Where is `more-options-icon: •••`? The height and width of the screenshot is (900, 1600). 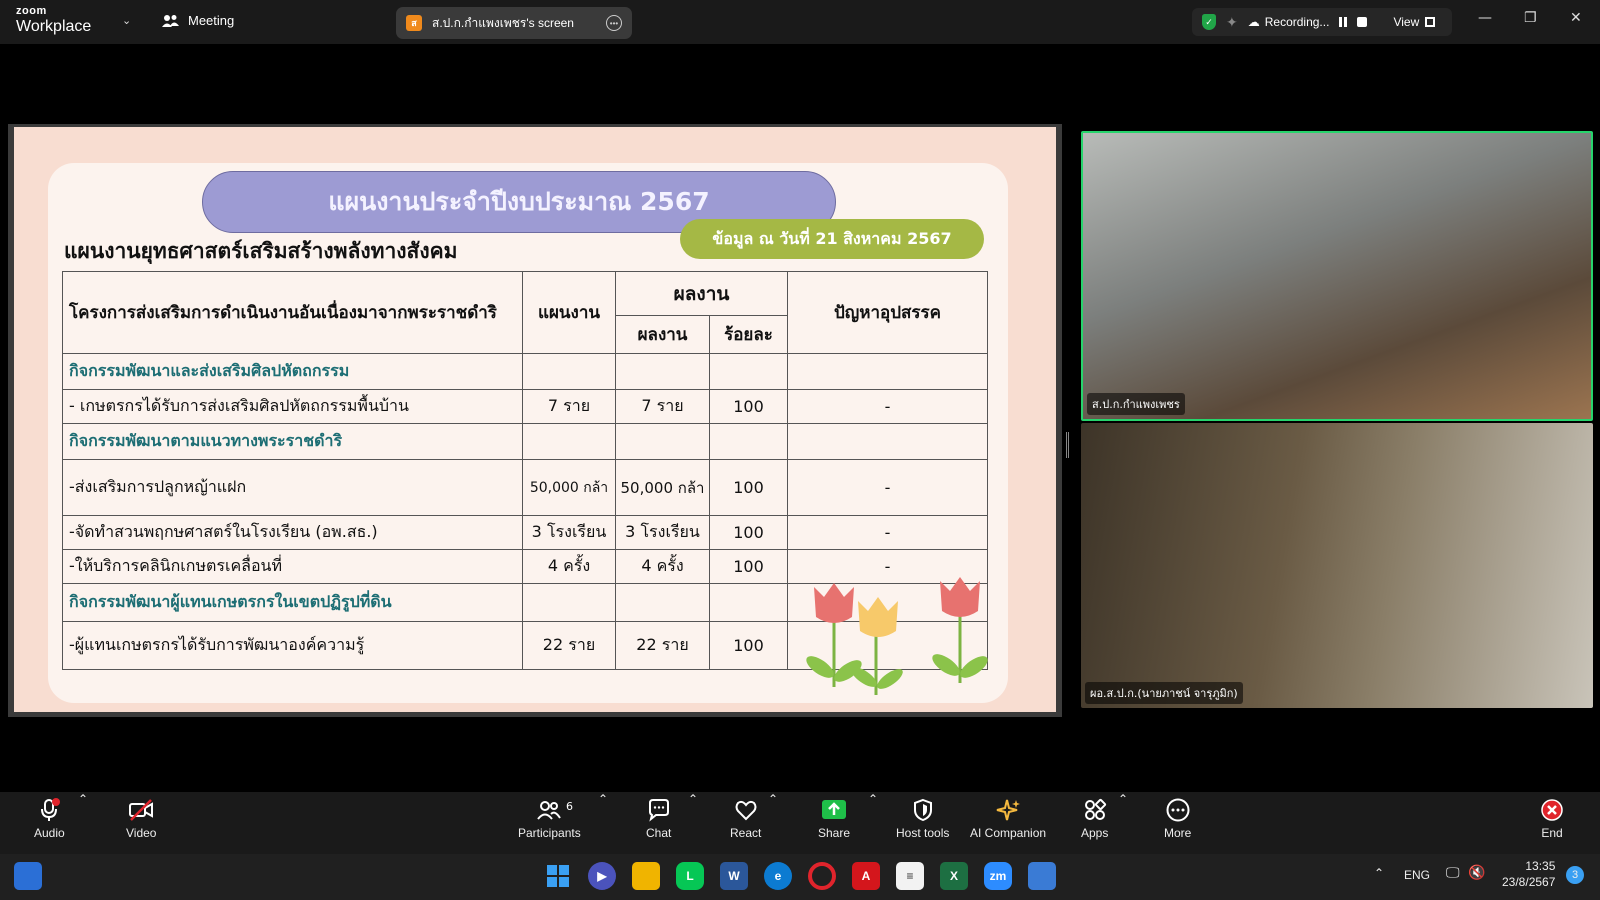
more-options-icon: ••• is located at coordinates (614, 23).